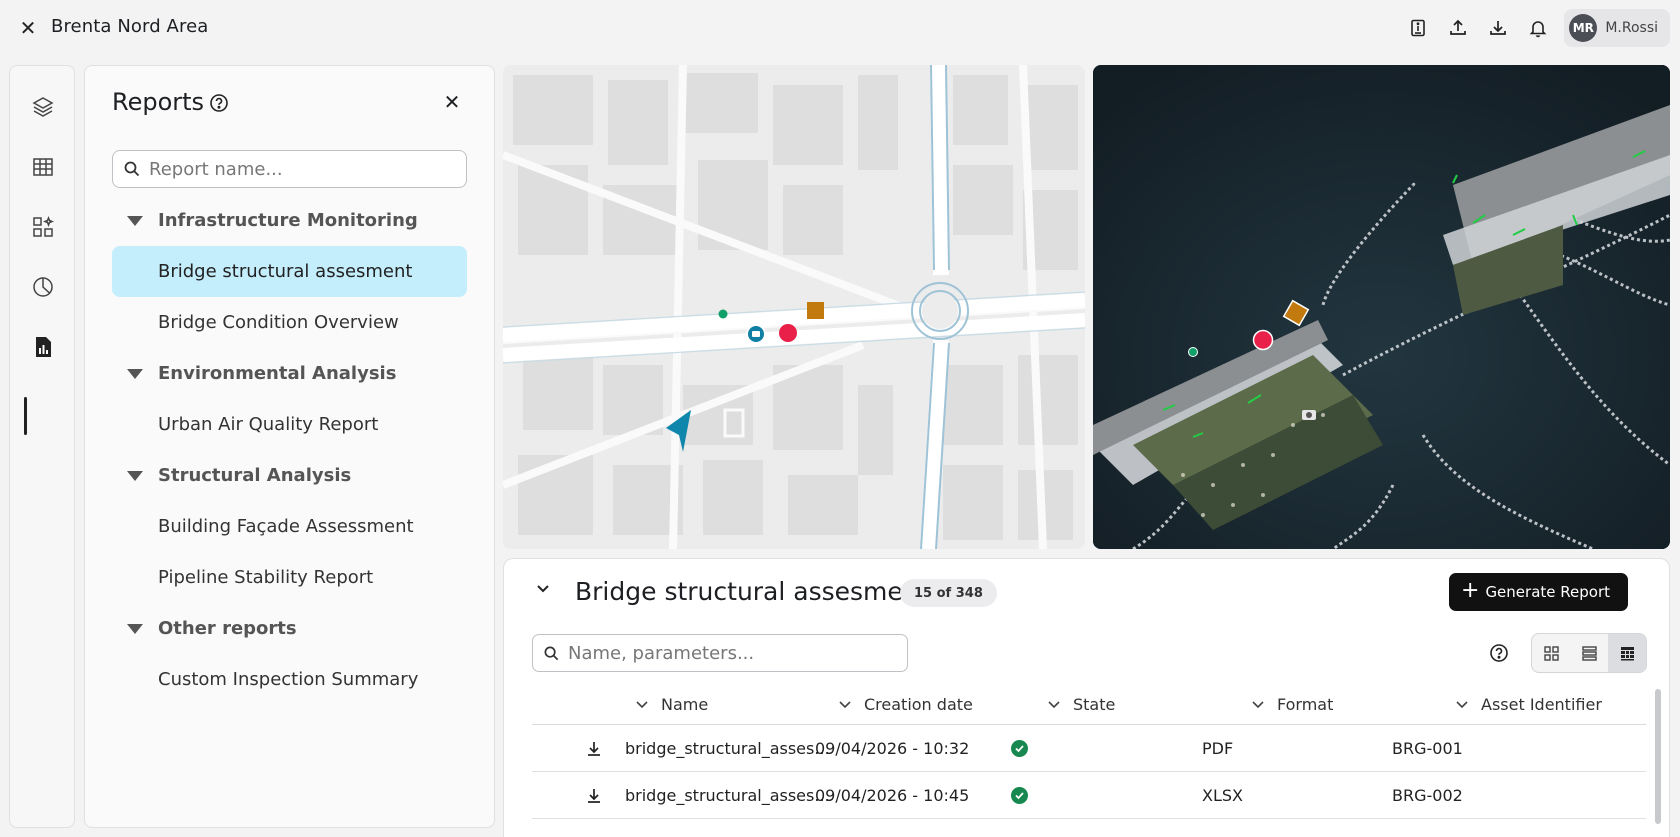  Describe the element at coordinates (1222, 795) in the screenshot. I see `cell-format: XLSX` at that location.